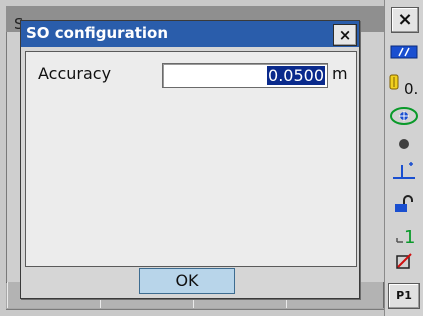  I want to click on battery-icon, so click(404, 52).